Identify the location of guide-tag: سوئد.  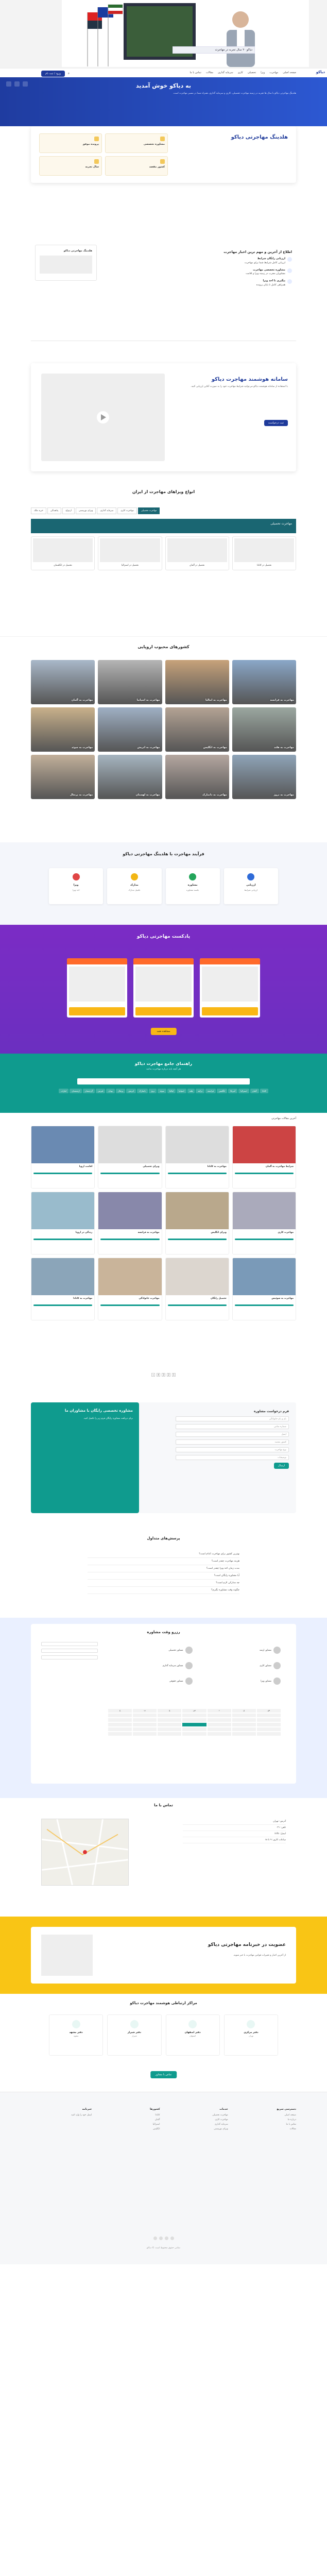
(162, 1091).